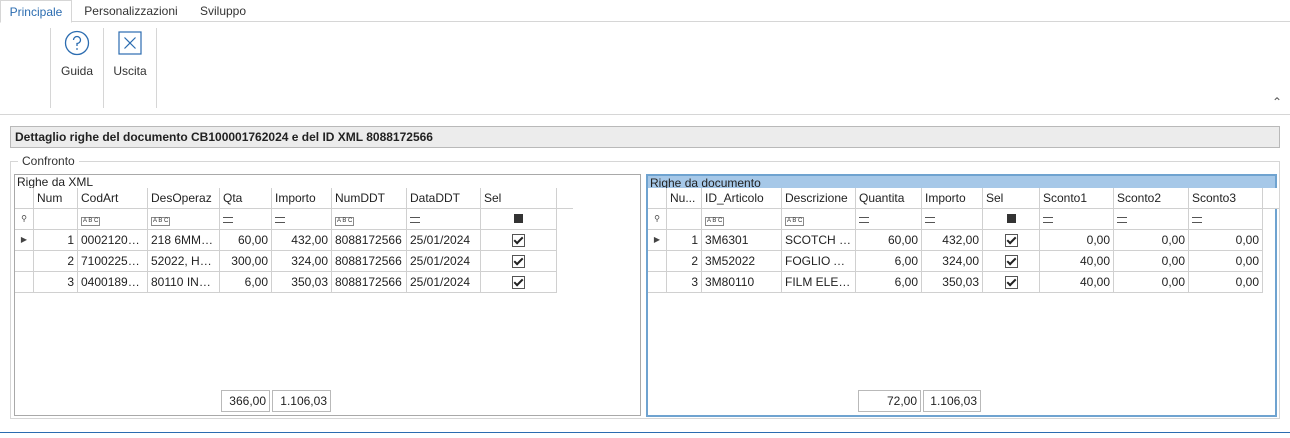  What do you see at coordinates (657, 240) in the screenshot?
I see `right_grid-row-indicator: ▶` at bounding box center [657, 240].